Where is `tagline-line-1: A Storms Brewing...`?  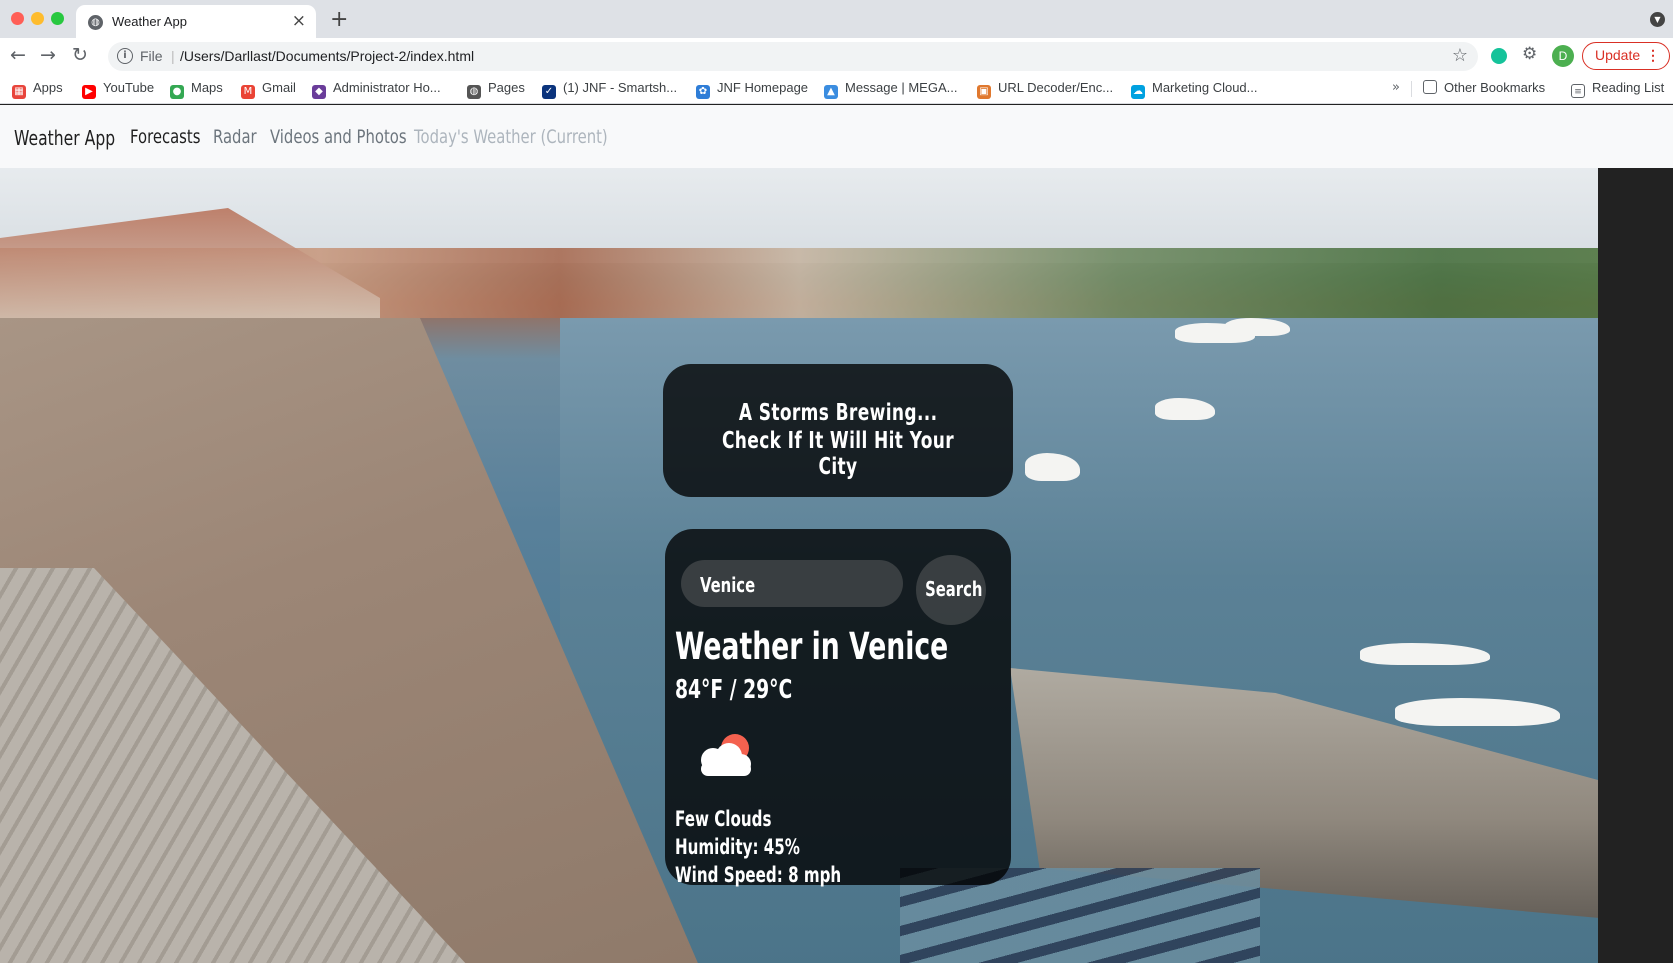
tagline-line-1: A Storms Brewing... is located at coordinates (838, 413).